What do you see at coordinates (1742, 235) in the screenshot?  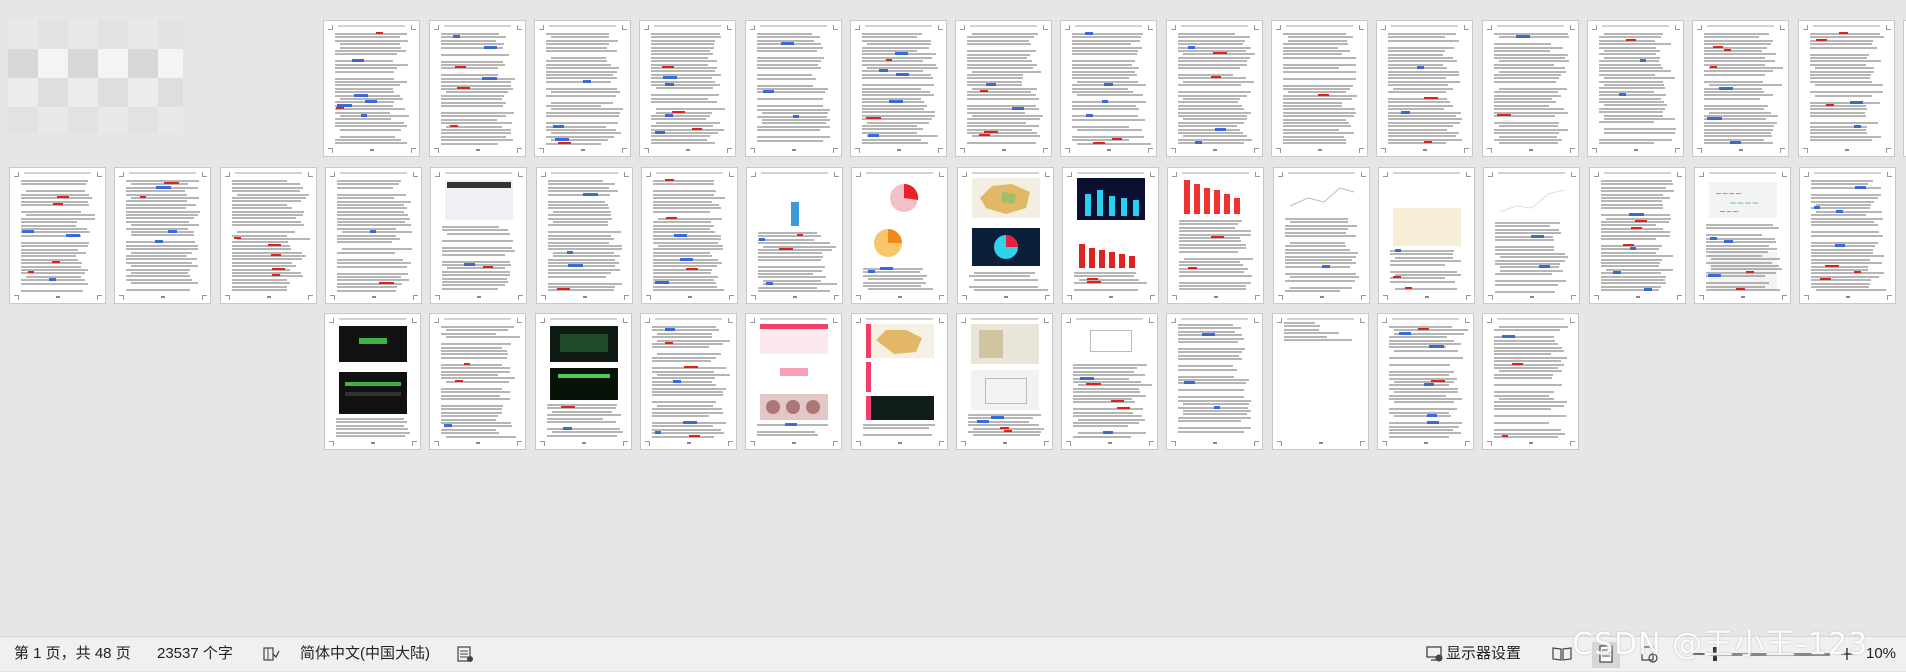 I see `page-thumbnail-35: ~~~~ ~~~~ ~~~` at bounding box center [1742, 235].